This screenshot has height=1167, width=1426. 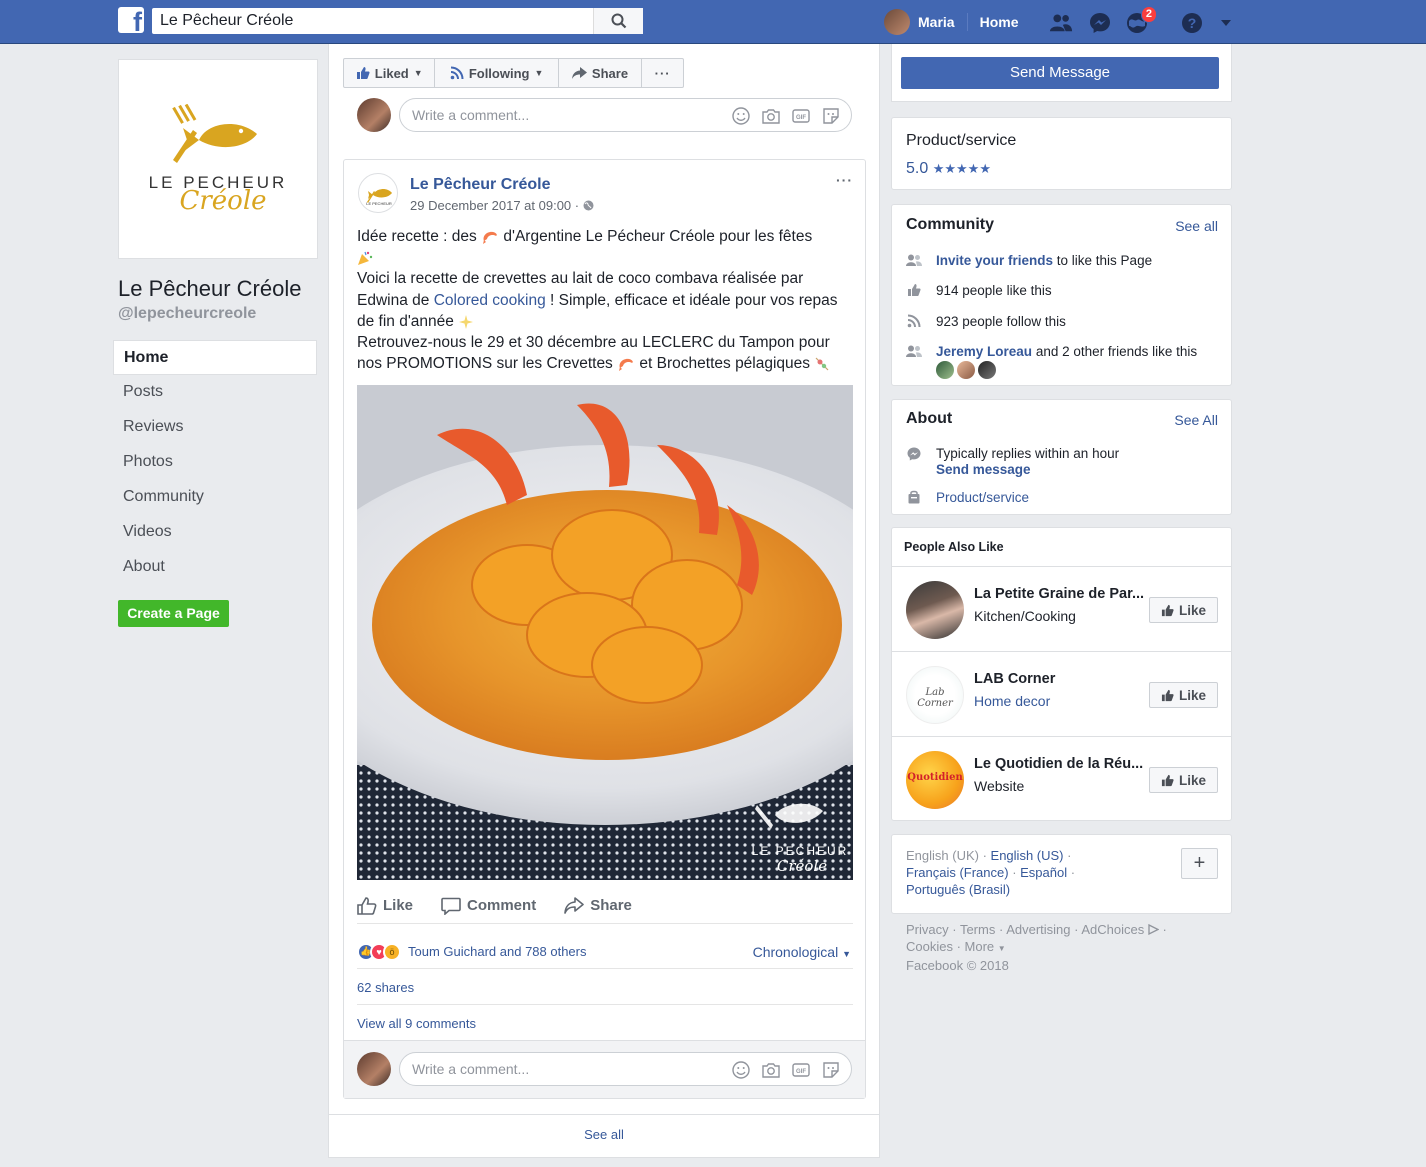 I want to click on star-rating-icon: ★★★★★, so click(x=961, y=168).